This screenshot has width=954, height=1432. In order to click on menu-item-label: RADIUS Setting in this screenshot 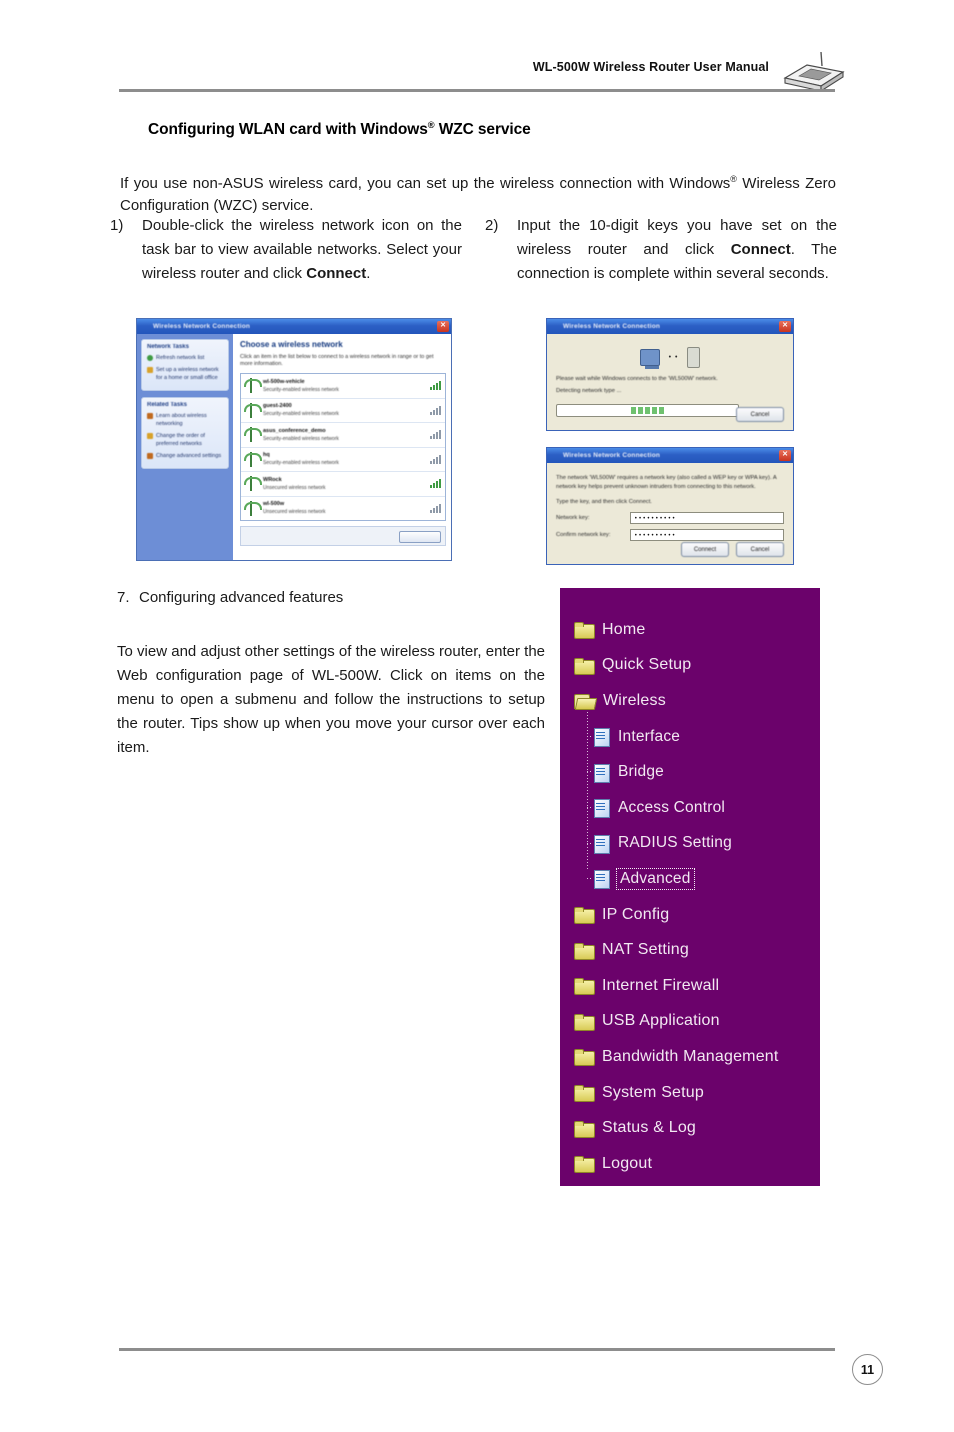, I will do `click(675, 843)`.